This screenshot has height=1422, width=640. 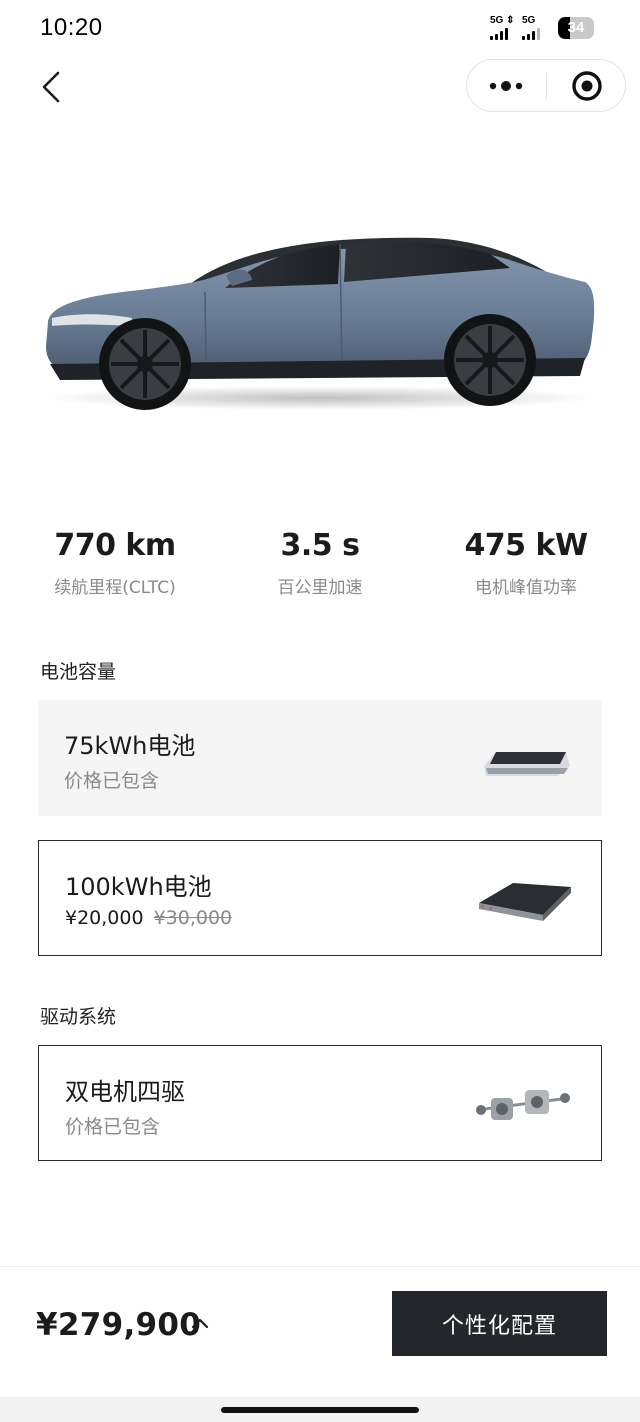 I want to click on target-close-icon, so click(x=587, y=86).